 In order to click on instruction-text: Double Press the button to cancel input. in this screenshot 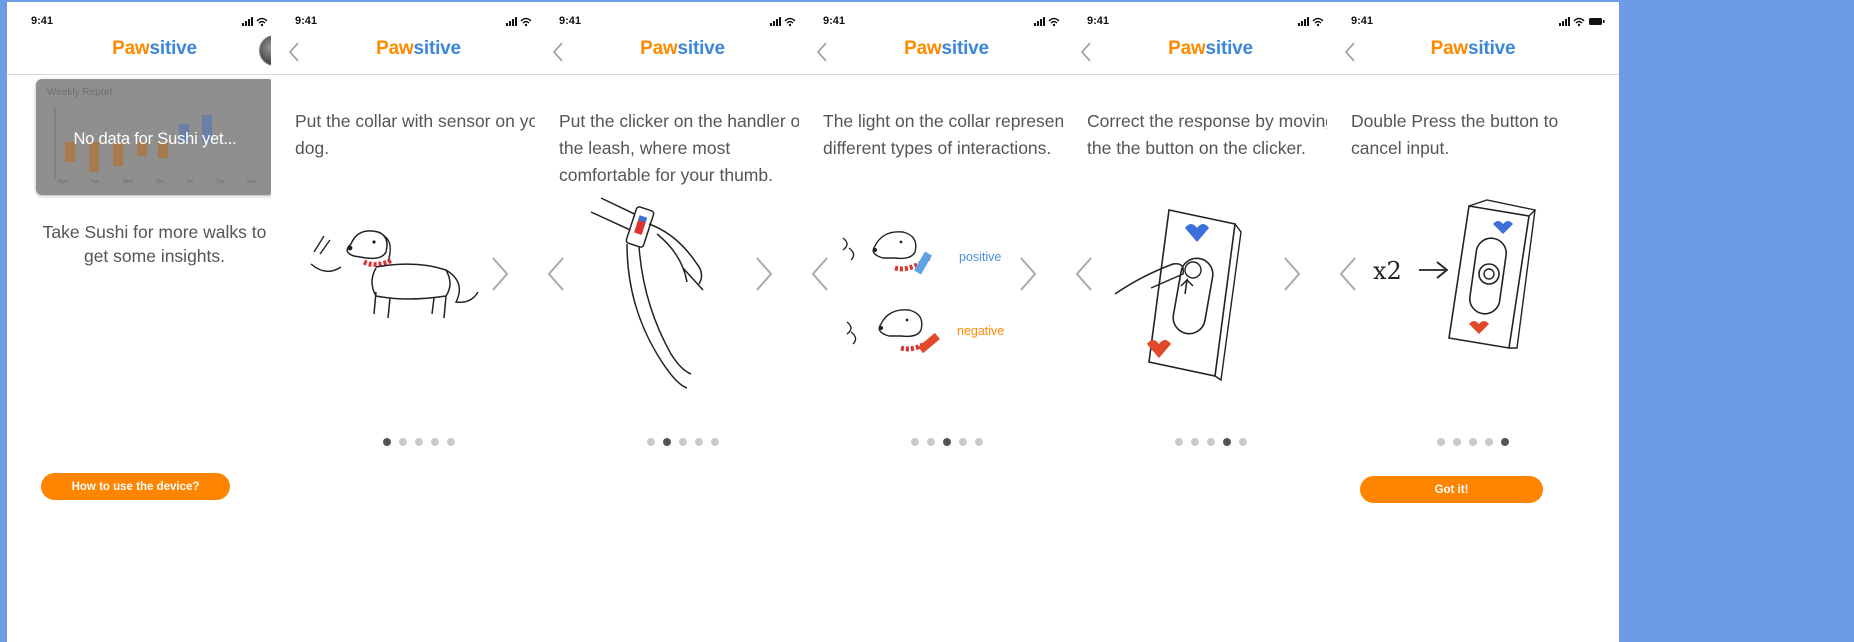, I will do `click(1455, 134)`.